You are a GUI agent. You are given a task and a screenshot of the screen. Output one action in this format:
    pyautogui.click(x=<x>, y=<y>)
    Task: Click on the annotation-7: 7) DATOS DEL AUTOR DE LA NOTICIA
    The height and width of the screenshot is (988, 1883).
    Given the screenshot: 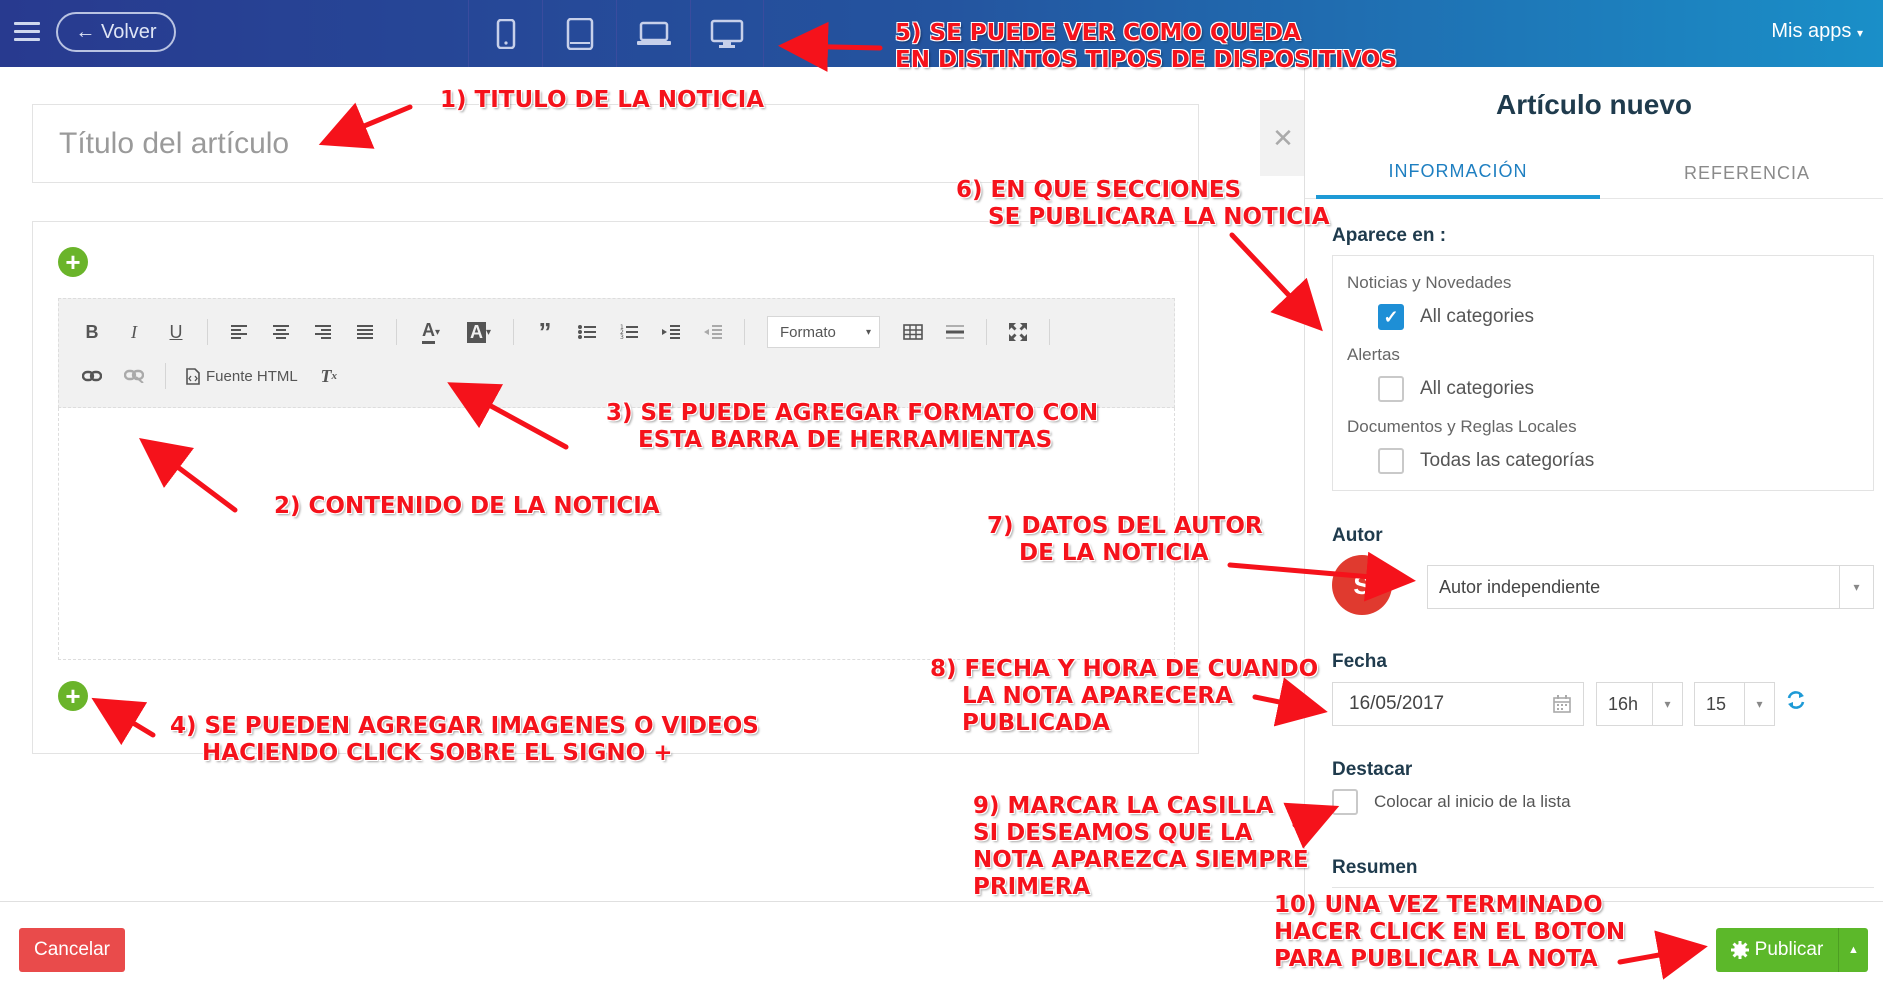 What is the action you would take?
    pyautogui.click(x=1125, y=539)
    